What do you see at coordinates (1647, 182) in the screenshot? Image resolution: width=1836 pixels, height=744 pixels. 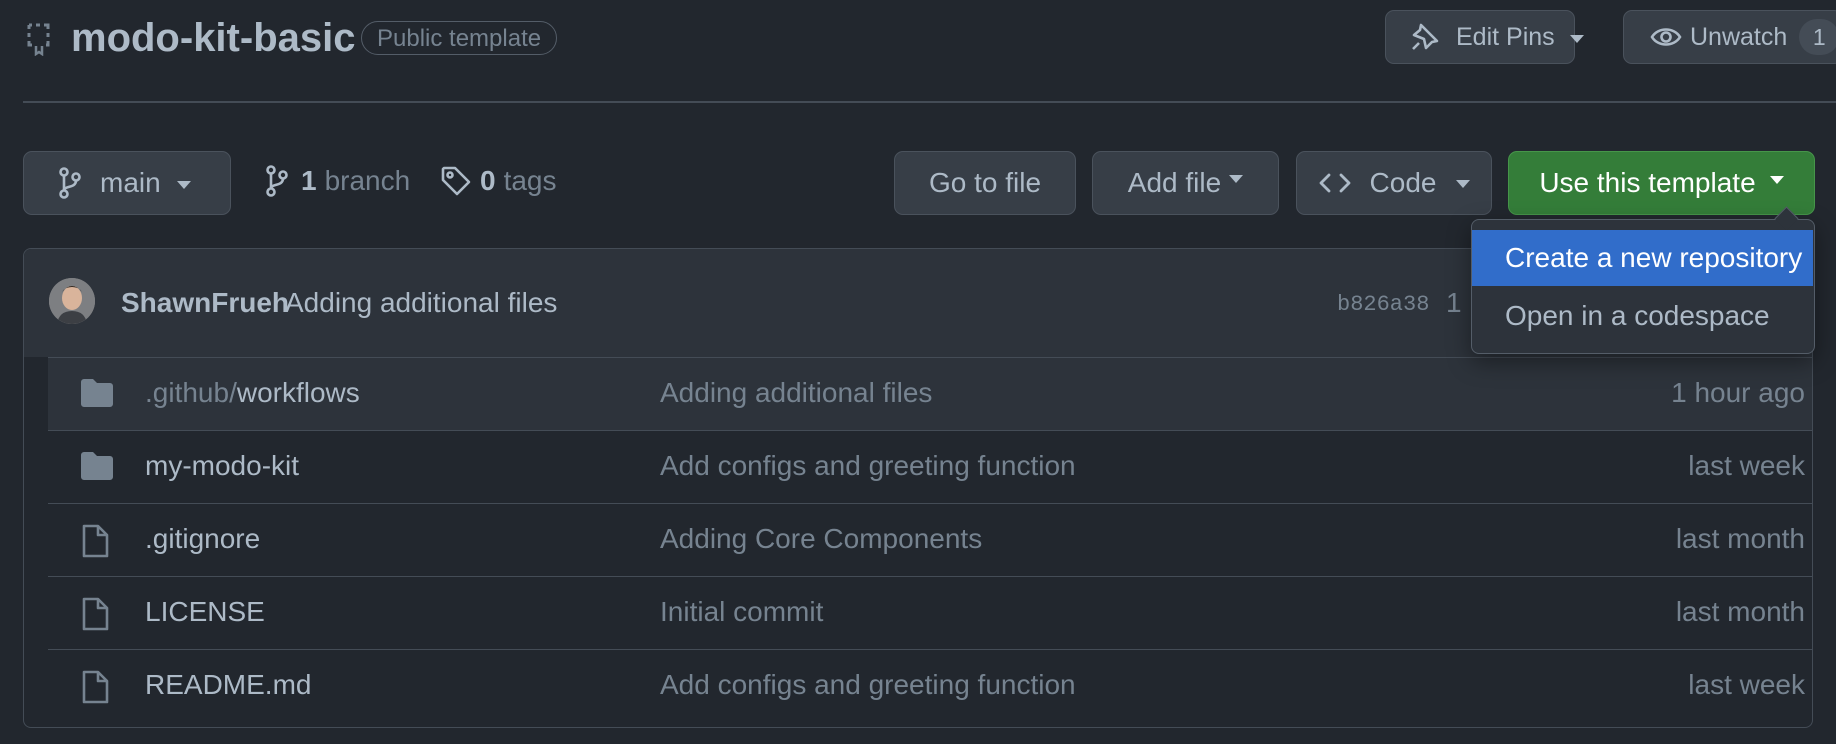 I see `use-template-label: Use this template` at bounding box center [1647, 182].